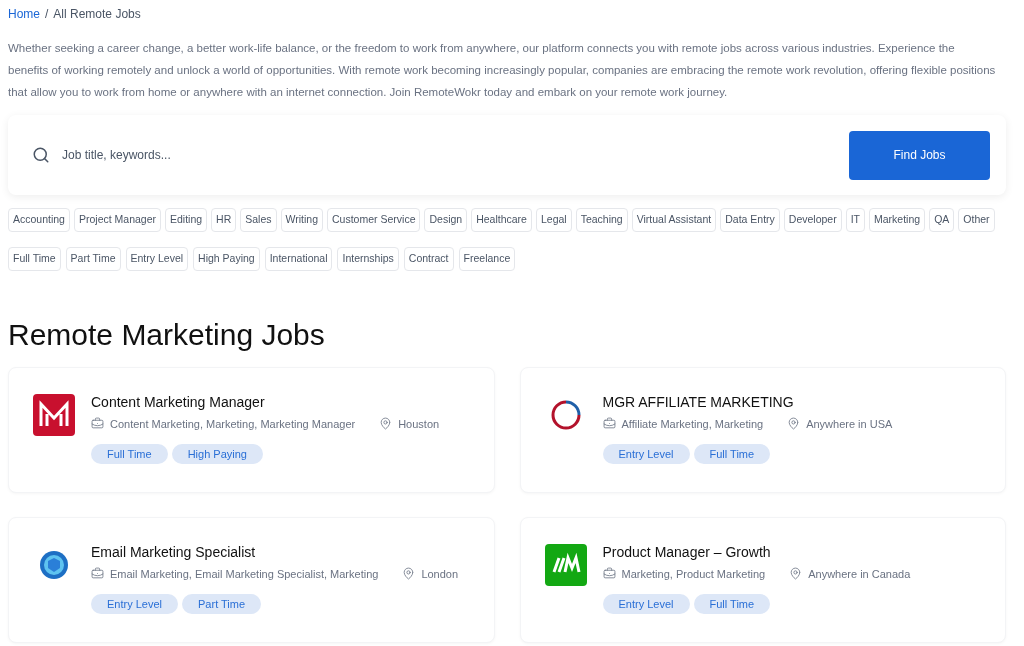  Describe the element at coordinates (157, 258) in the screenshot. I see `filter-tag: Entry Level` at that location.